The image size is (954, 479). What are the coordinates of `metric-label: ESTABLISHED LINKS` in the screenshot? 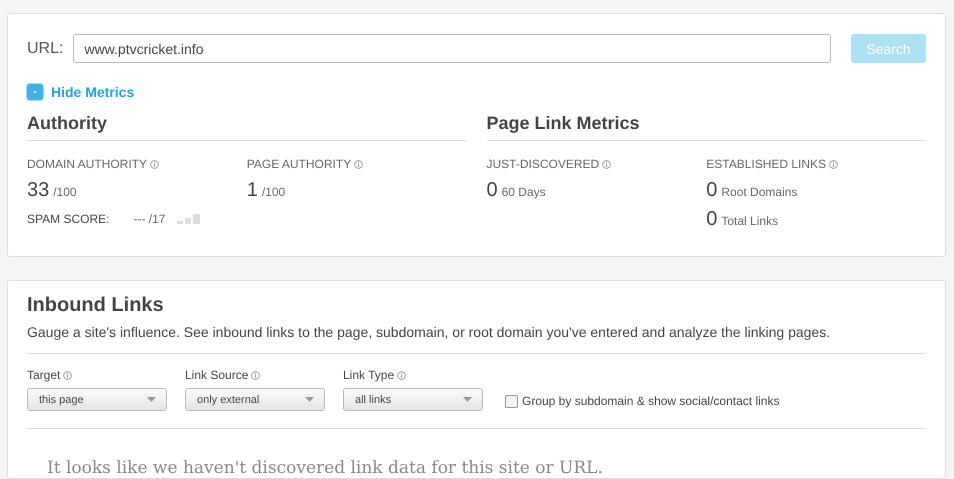 It's located at (766, 164).